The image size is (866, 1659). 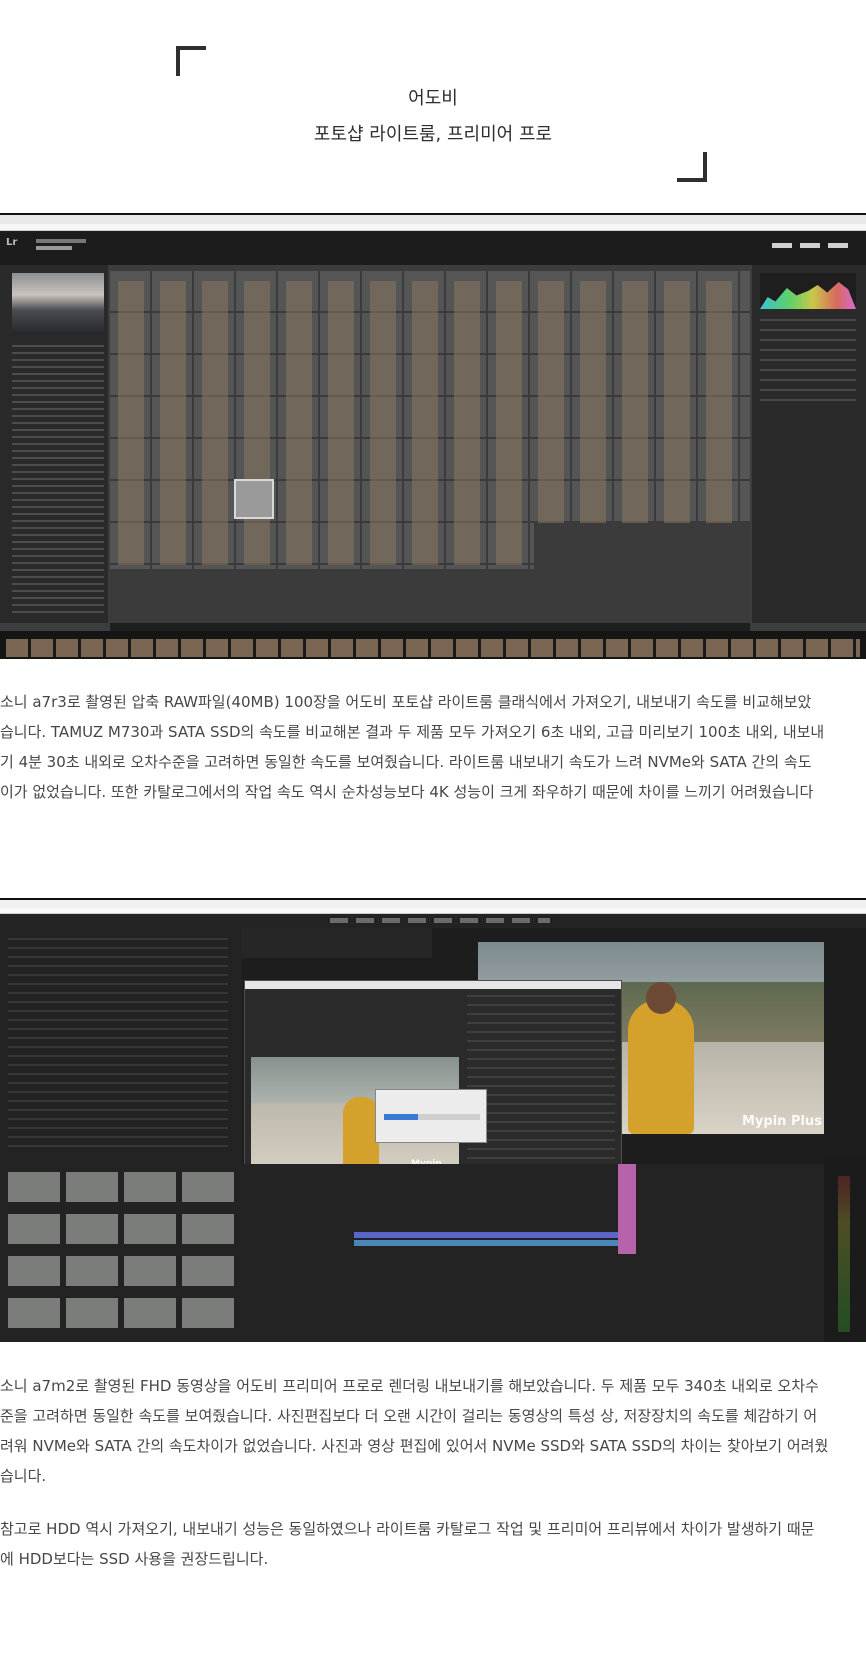 What do you see at coordinates (844, 1254) in the screenshot?
I see `audio-meter-bar` at bounding box center [844, 1254].